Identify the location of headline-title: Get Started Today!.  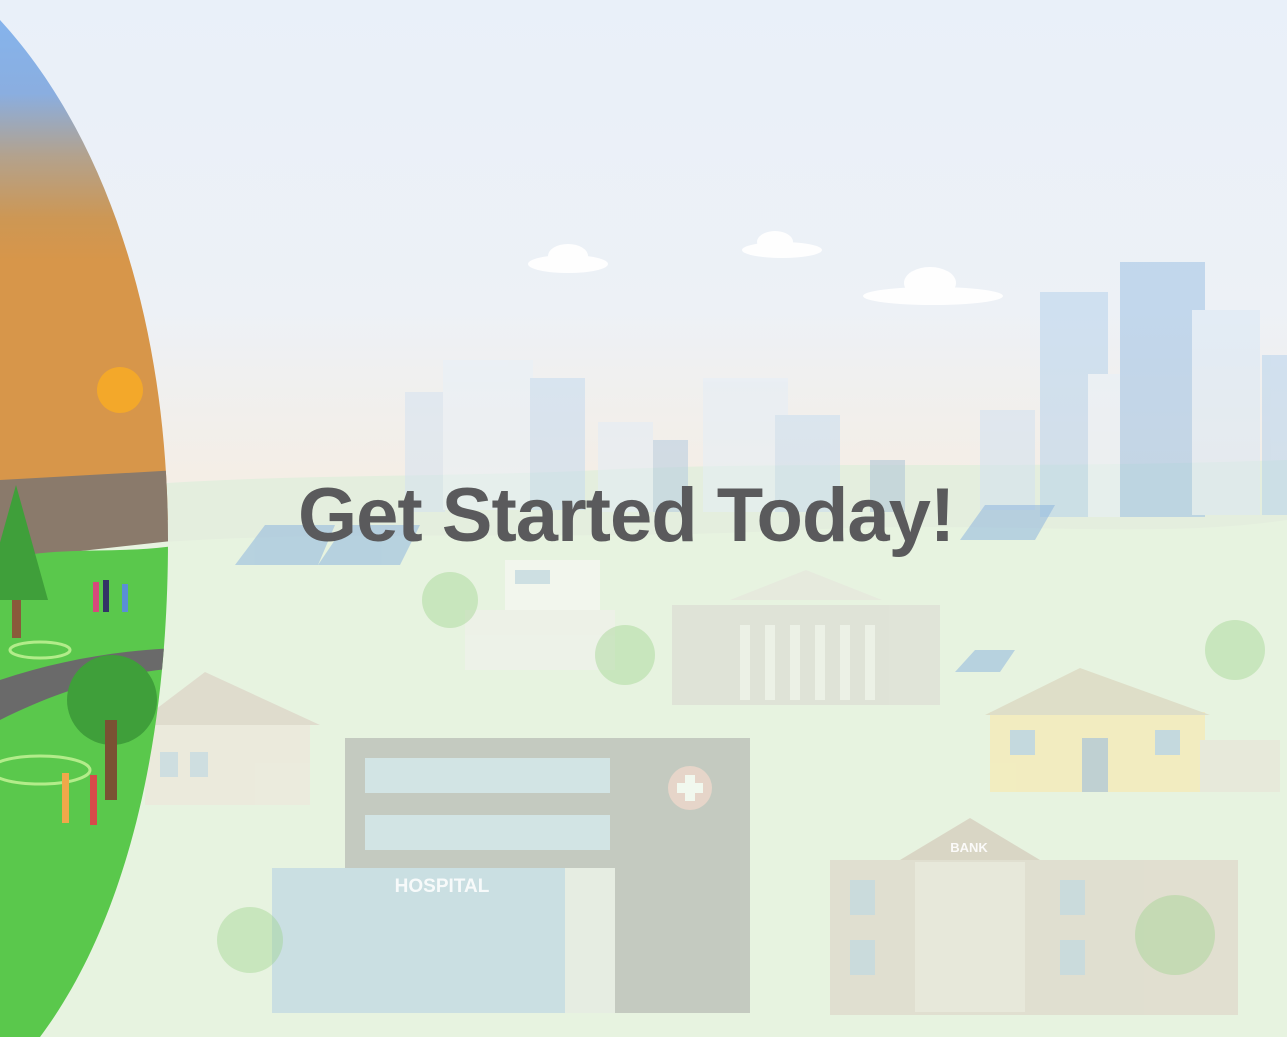
(626, 515).